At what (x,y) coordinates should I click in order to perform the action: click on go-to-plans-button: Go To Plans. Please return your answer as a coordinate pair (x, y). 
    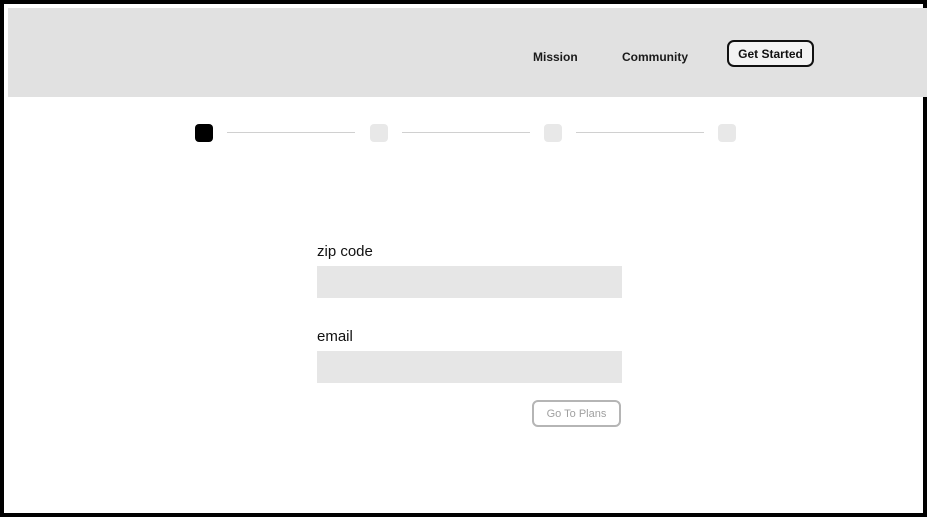
    Looking at the image, I should click on (576, 413).